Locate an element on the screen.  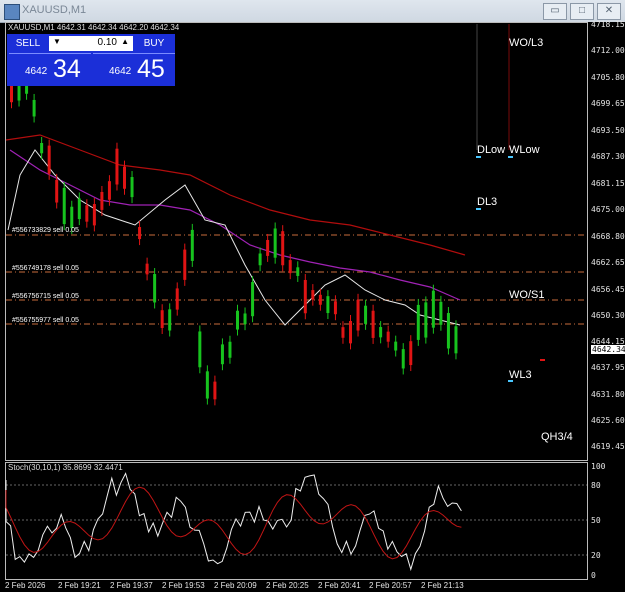
order-label-2: #556749178 sell 0.05 is located at coordinates (45, 268).